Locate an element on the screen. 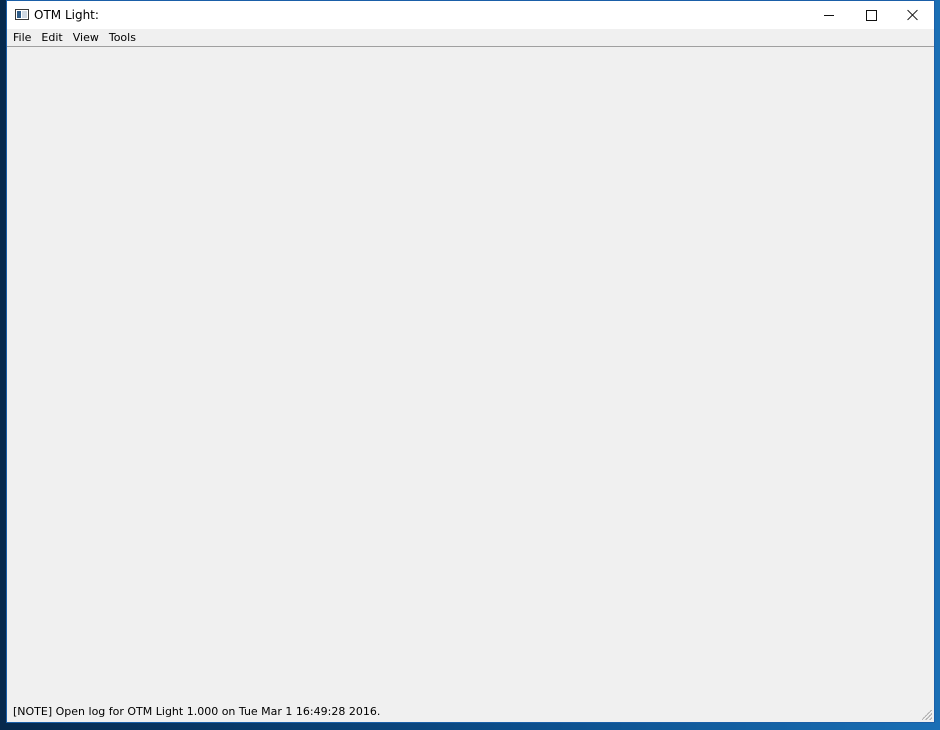  minimize-button is located at coordinates (829, 15).